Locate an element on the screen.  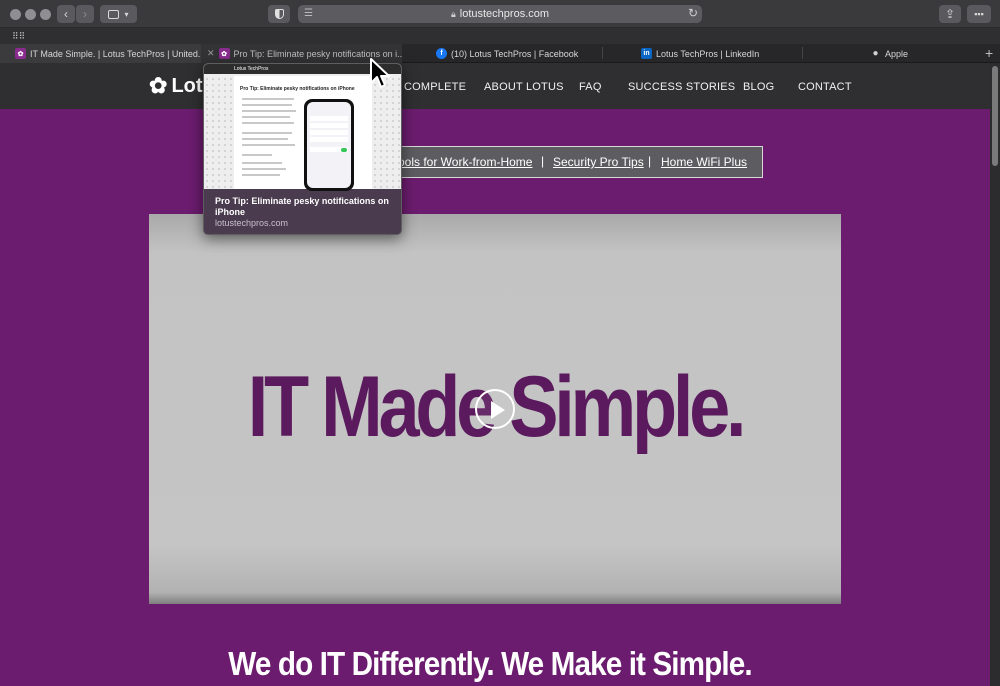
tab-overview-button: ▪▪▪ is located at coordinates (979, 14).